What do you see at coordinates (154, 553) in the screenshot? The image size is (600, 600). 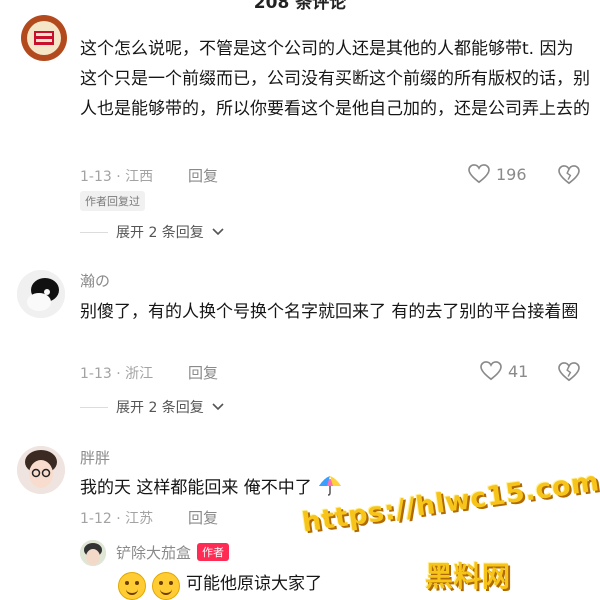 I see `reply-username-text: 铲除大茄盒` at bounding box center [154, 553].